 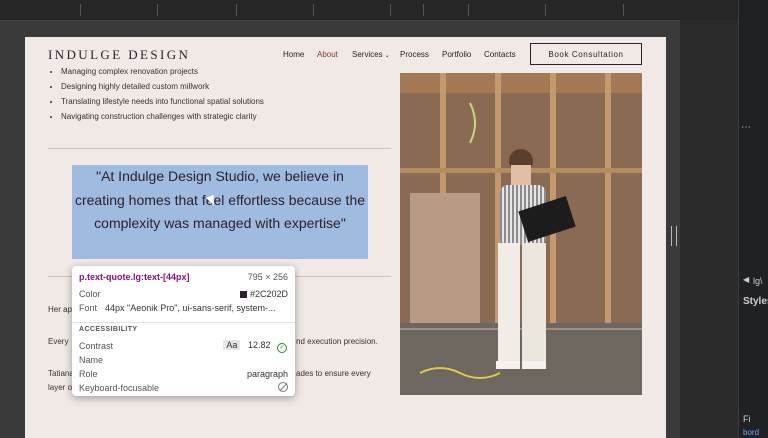 What do you see at coordinates (162, 71) in the screenshot?
I see `list-item: Managing complex renovation projects` at bounding box center [162, 71].